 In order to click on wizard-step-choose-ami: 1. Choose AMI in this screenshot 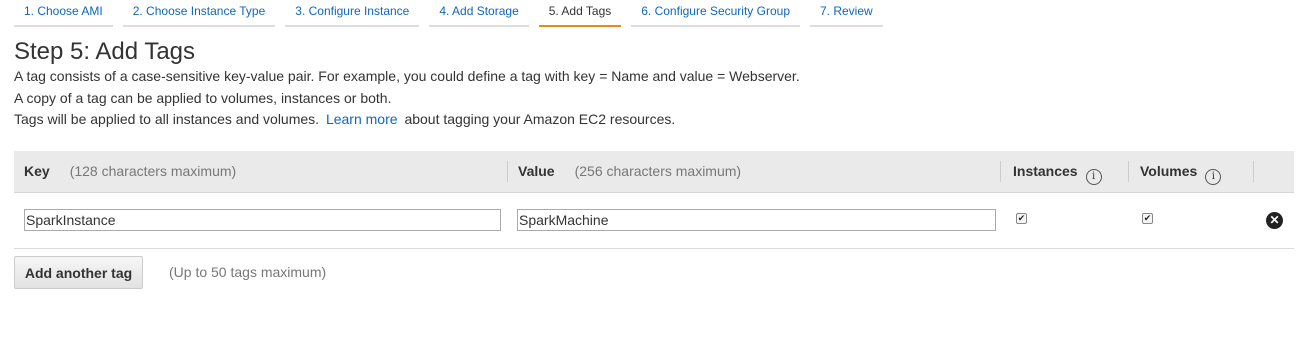, I will do `click(63, 13)`.